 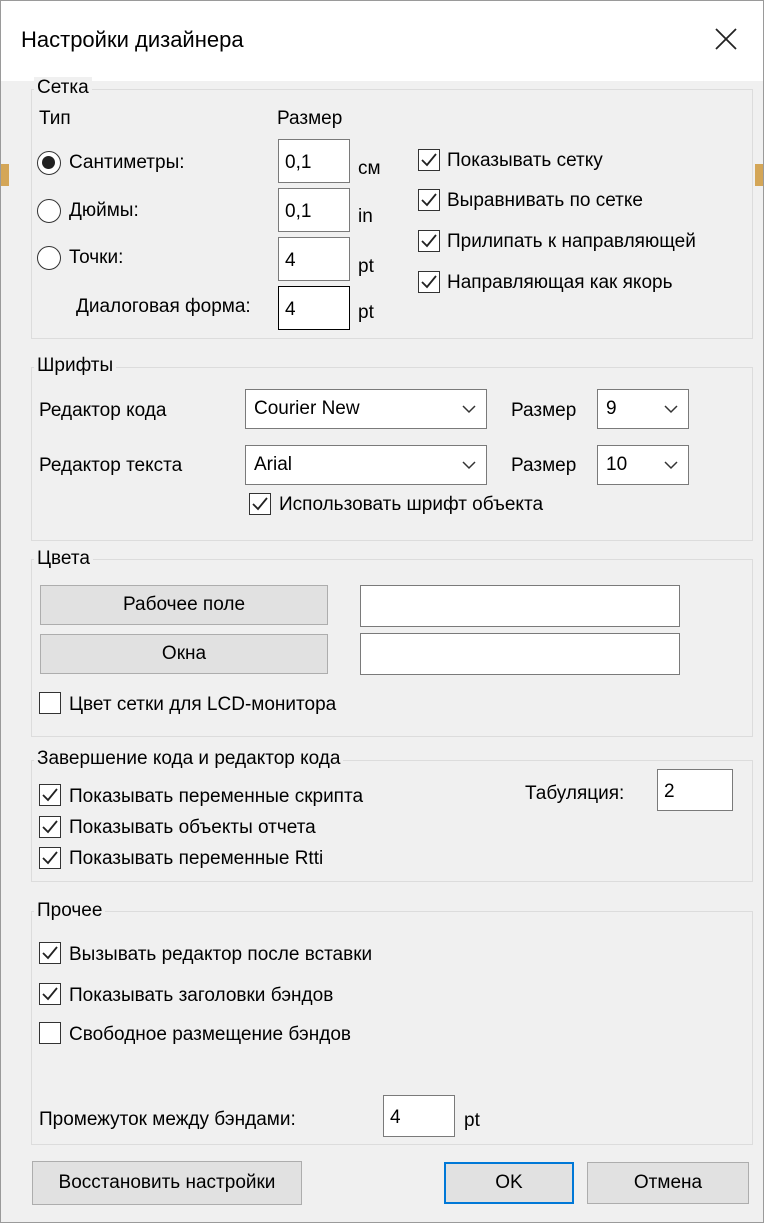 I want to click on show-script-variables-checkbox, so click(x=50, y=795).